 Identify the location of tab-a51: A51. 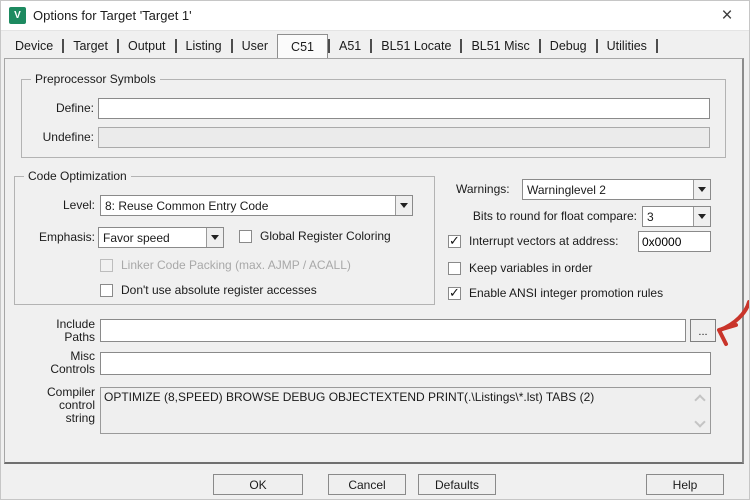
(350, 46).